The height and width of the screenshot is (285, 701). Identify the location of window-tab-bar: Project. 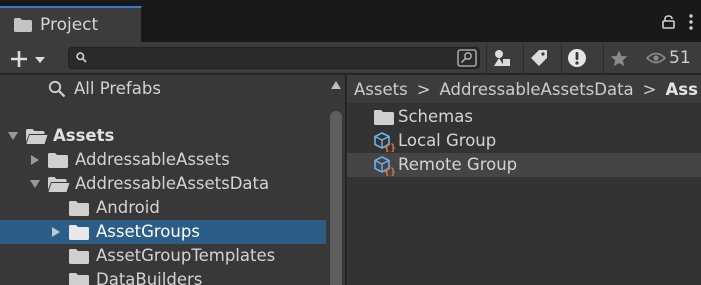
(350, 21).